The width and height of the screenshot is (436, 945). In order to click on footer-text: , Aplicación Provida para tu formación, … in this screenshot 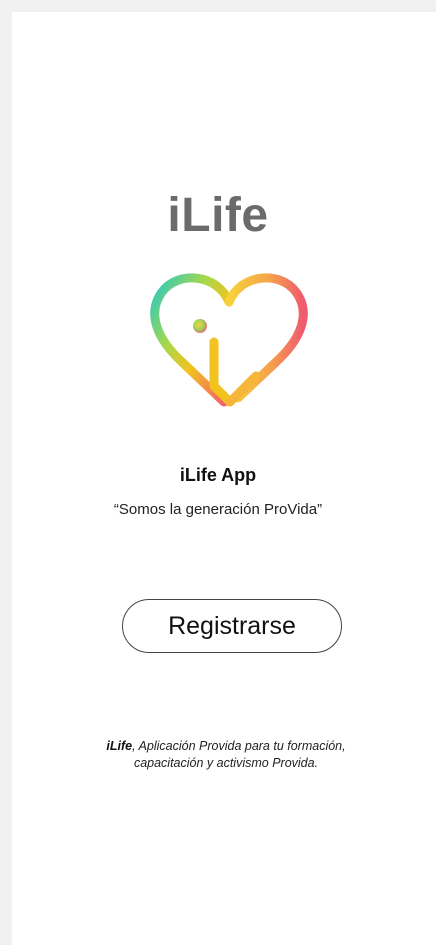, I will do `click(239, 754)`.